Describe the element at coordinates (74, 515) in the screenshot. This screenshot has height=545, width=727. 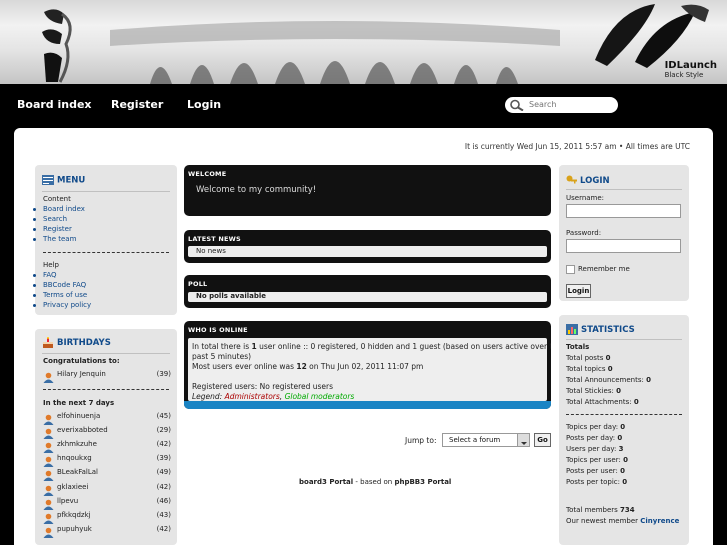
I see `birthday-user: pfkkqdzkj` at that location.